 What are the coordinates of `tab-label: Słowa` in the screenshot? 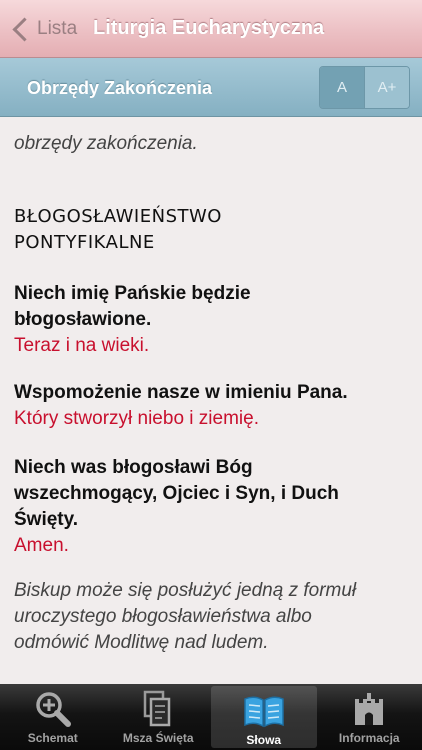 It's located at (264, 740).